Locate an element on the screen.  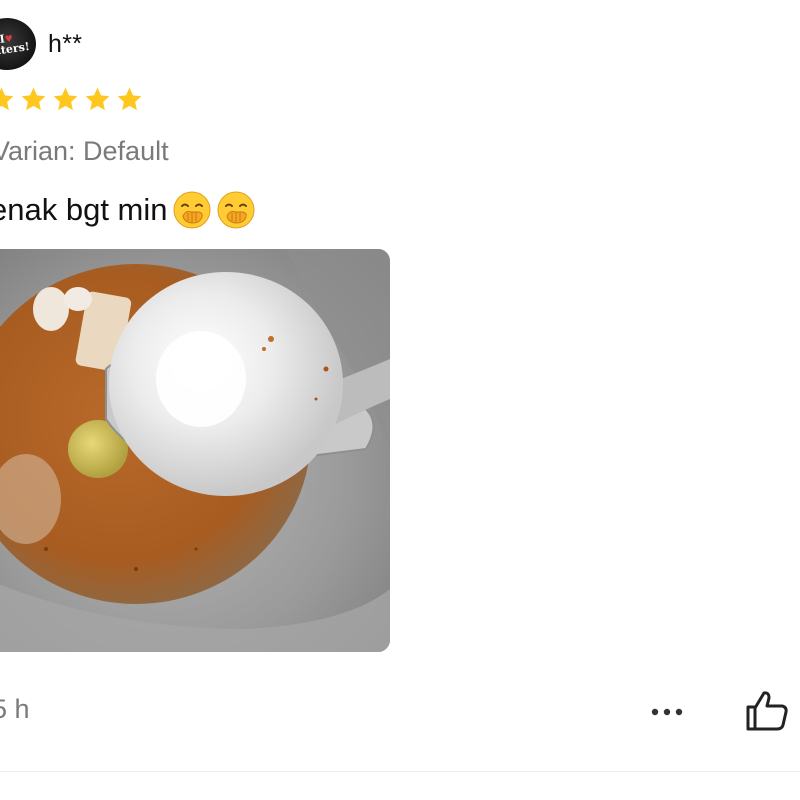
review-timestamp: 5 h is located at coordinates (15, 709).